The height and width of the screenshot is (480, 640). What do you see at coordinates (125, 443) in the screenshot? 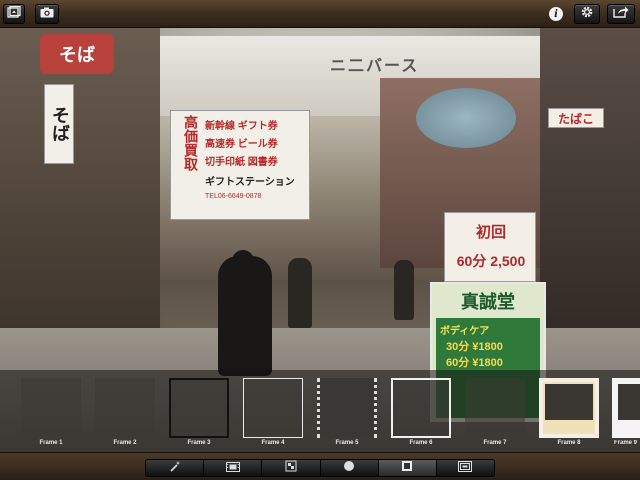
I see `frame-2-label: Frame 2` at bounding box center [125, 443].